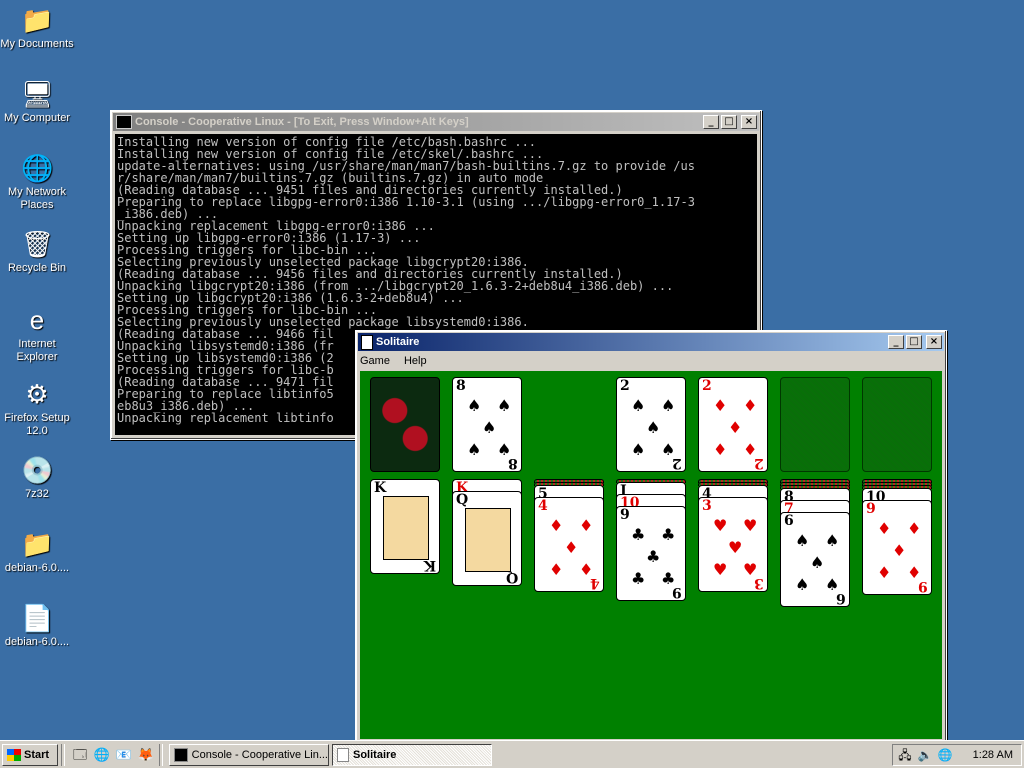 Image resolution: width=1024 pixels, height=768 pixels. I want to click on court-card-face, so click(488, 540).